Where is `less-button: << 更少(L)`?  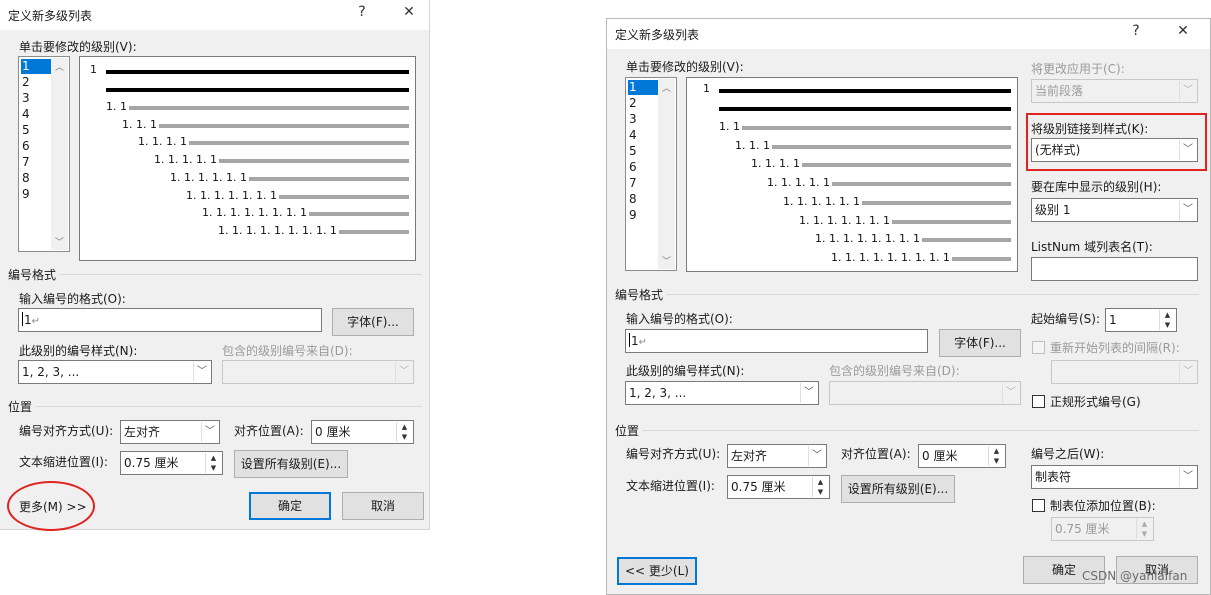
less-button: << 更少(L) is located at coordinates (657, 571).